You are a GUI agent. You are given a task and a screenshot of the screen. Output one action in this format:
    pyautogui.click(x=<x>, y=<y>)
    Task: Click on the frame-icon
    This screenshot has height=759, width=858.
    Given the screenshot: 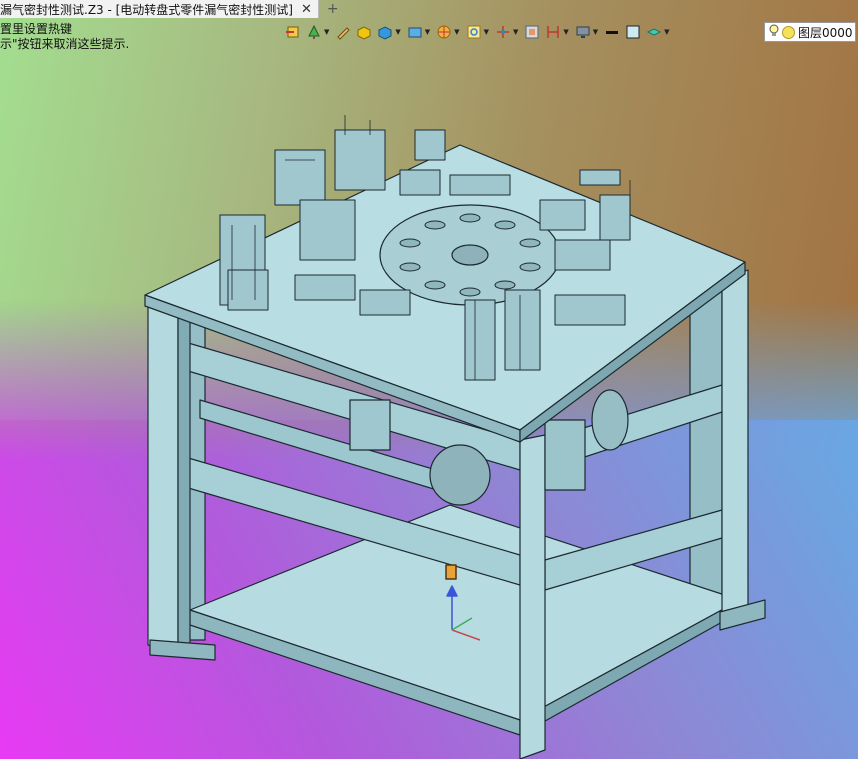 What is the action you would take?
    pyautogui.click(x=532, y=32)
    